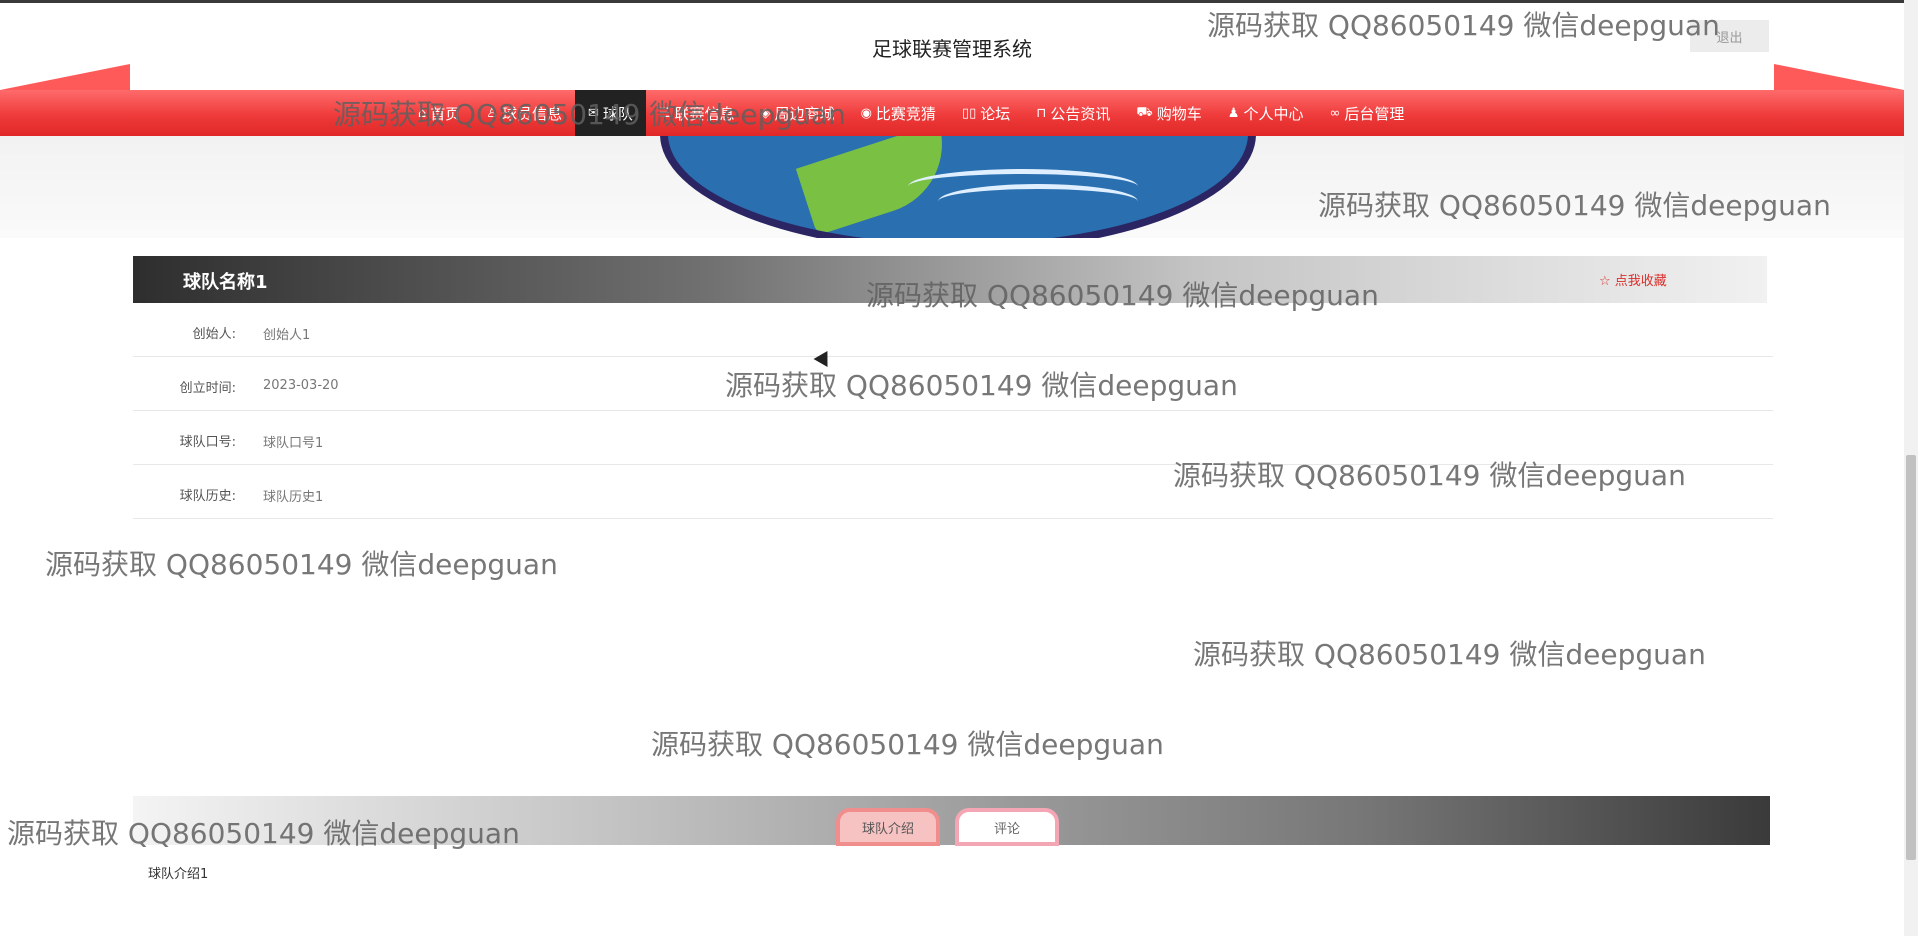  I want to click on site-title: 足球联赛管理系统, so click(952, 49).